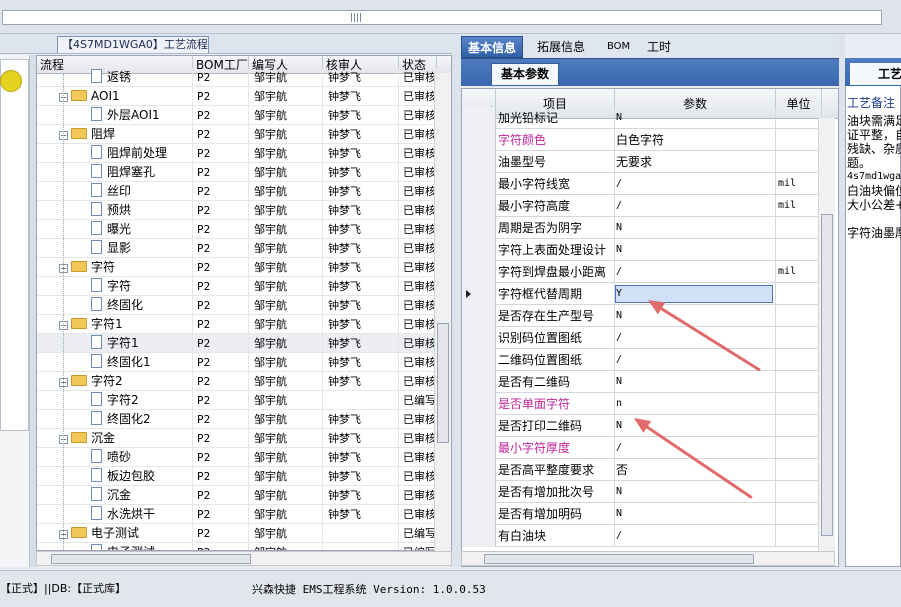  Describe the element at coordinates (695, 162) in the screenshot. I see `param-cell: 无要求` at that location.